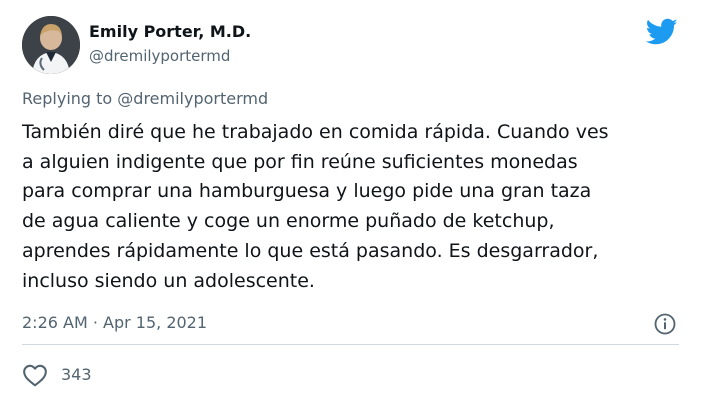  I want to click on author-handle: @dremilyportermd, so click(159, 56).